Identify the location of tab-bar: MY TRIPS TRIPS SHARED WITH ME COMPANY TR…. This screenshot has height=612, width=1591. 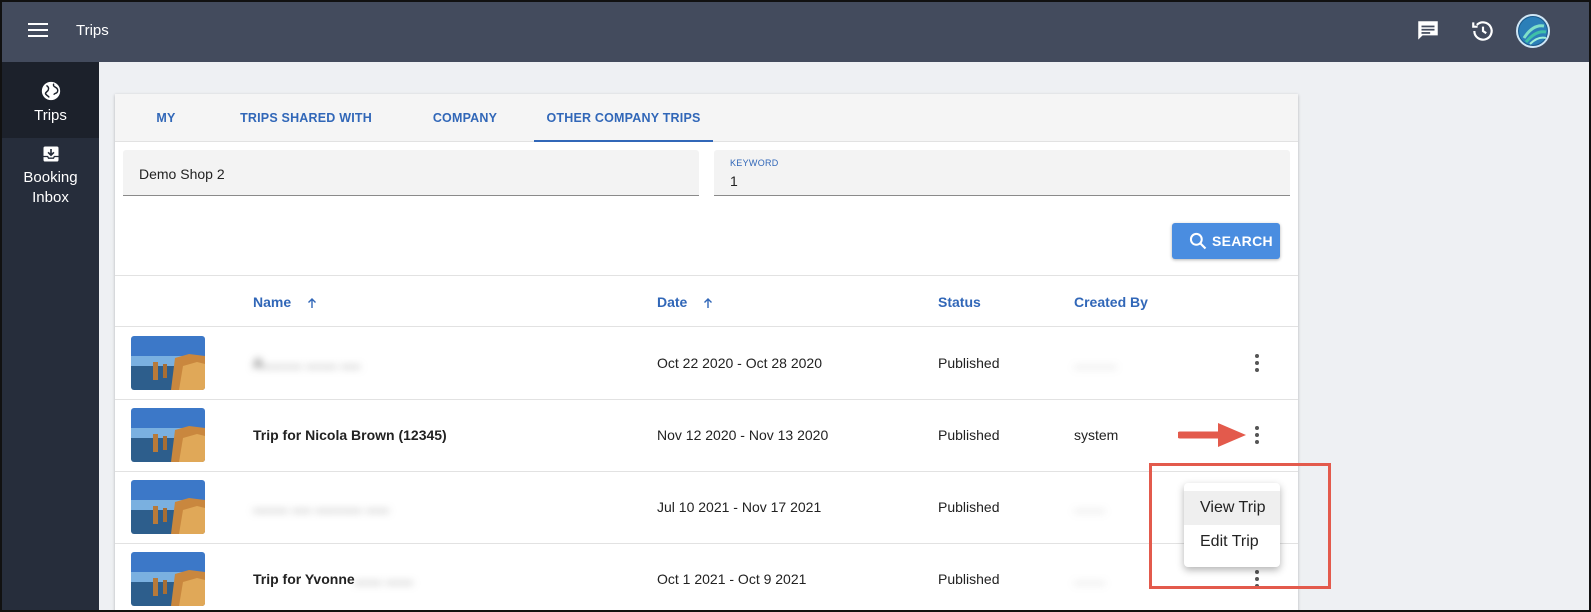
(706, 133).